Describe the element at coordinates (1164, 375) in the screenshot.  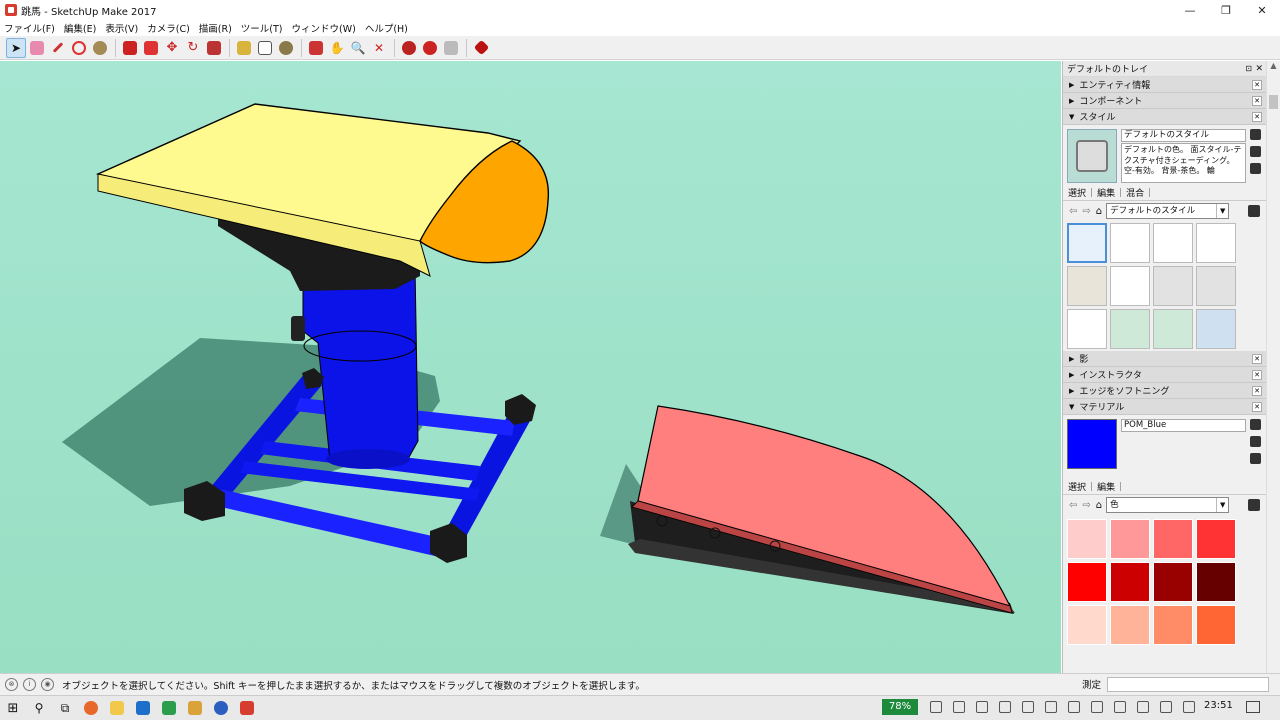
I see `section-instructor: ▶ インストラクタ ✕` at that location.